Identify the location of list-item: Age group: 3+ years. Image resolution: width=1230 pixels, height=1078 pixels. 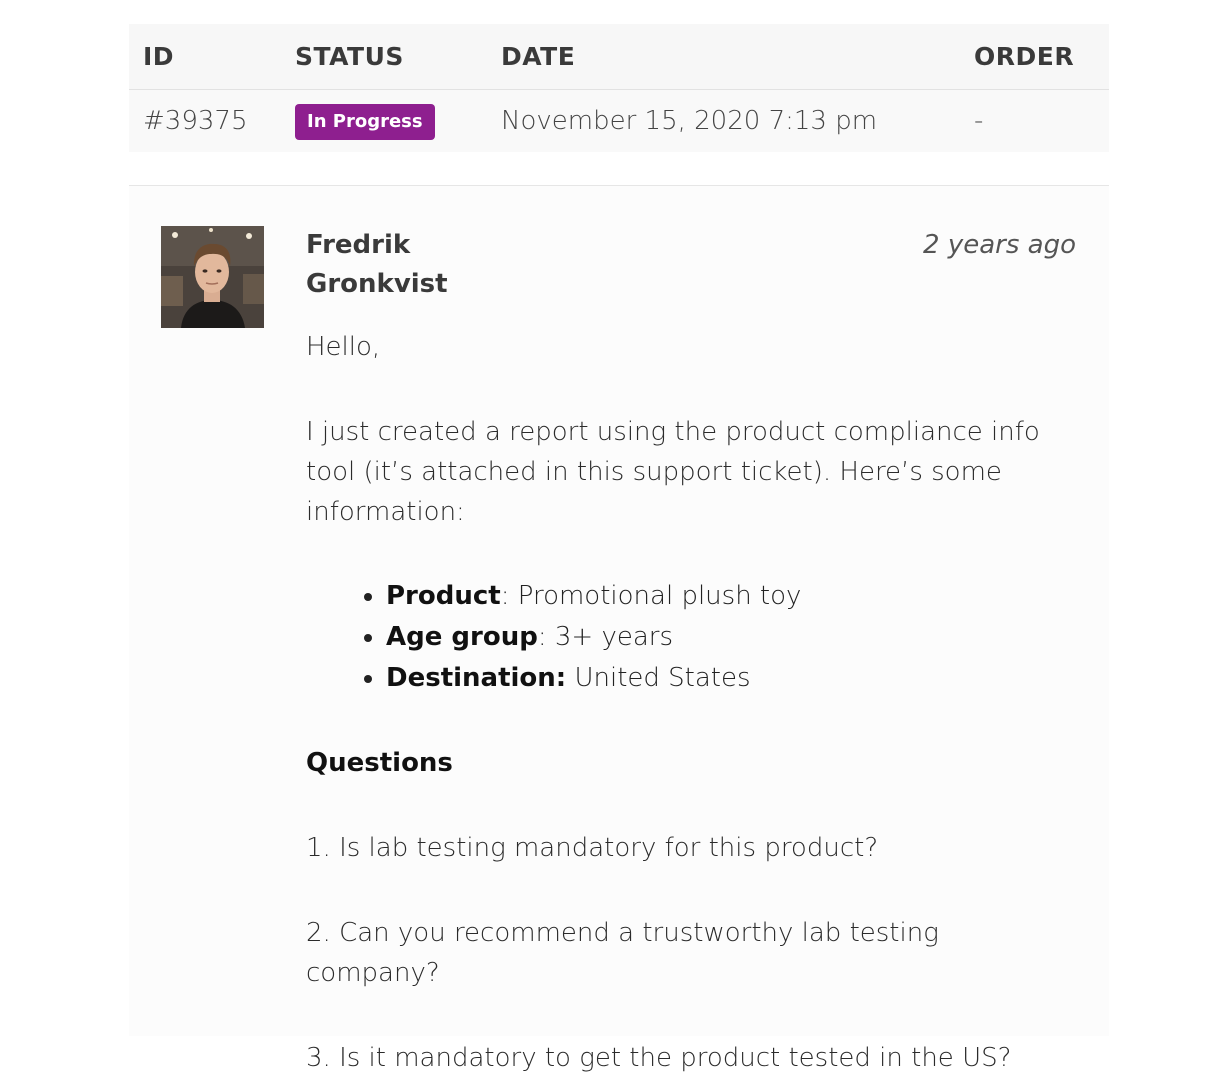
(731, 637).